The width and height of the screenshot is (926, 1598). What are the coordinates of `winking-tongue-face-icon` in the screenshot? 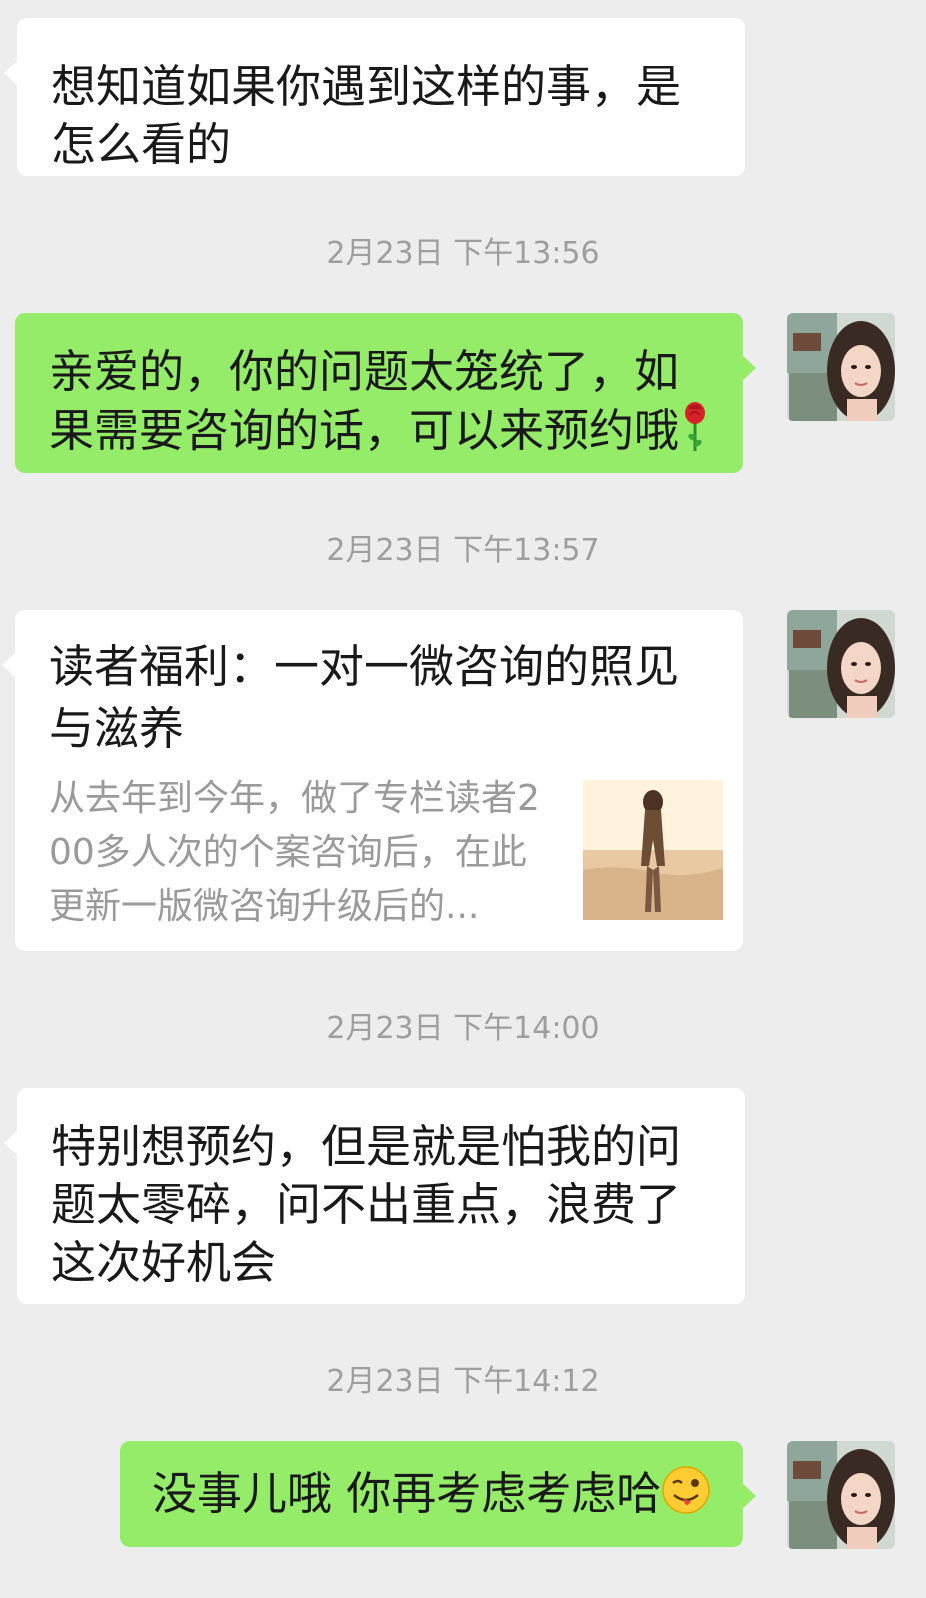 It's located at (686, 1497).